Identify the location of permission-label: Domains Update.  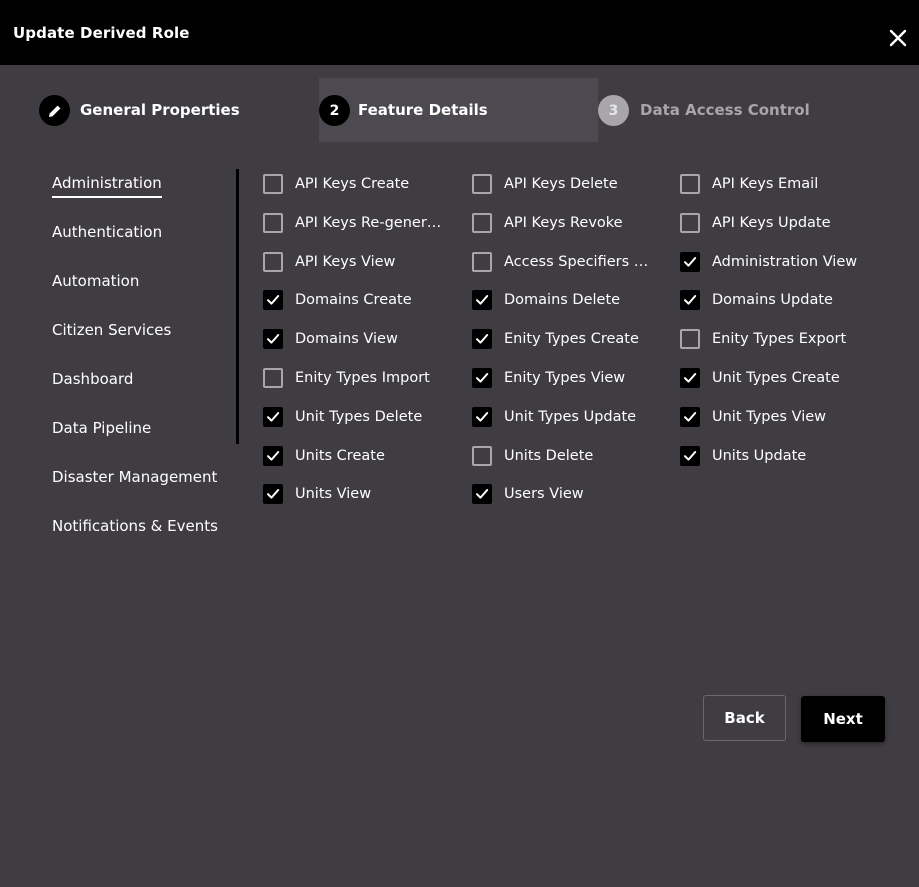
(772, 300).